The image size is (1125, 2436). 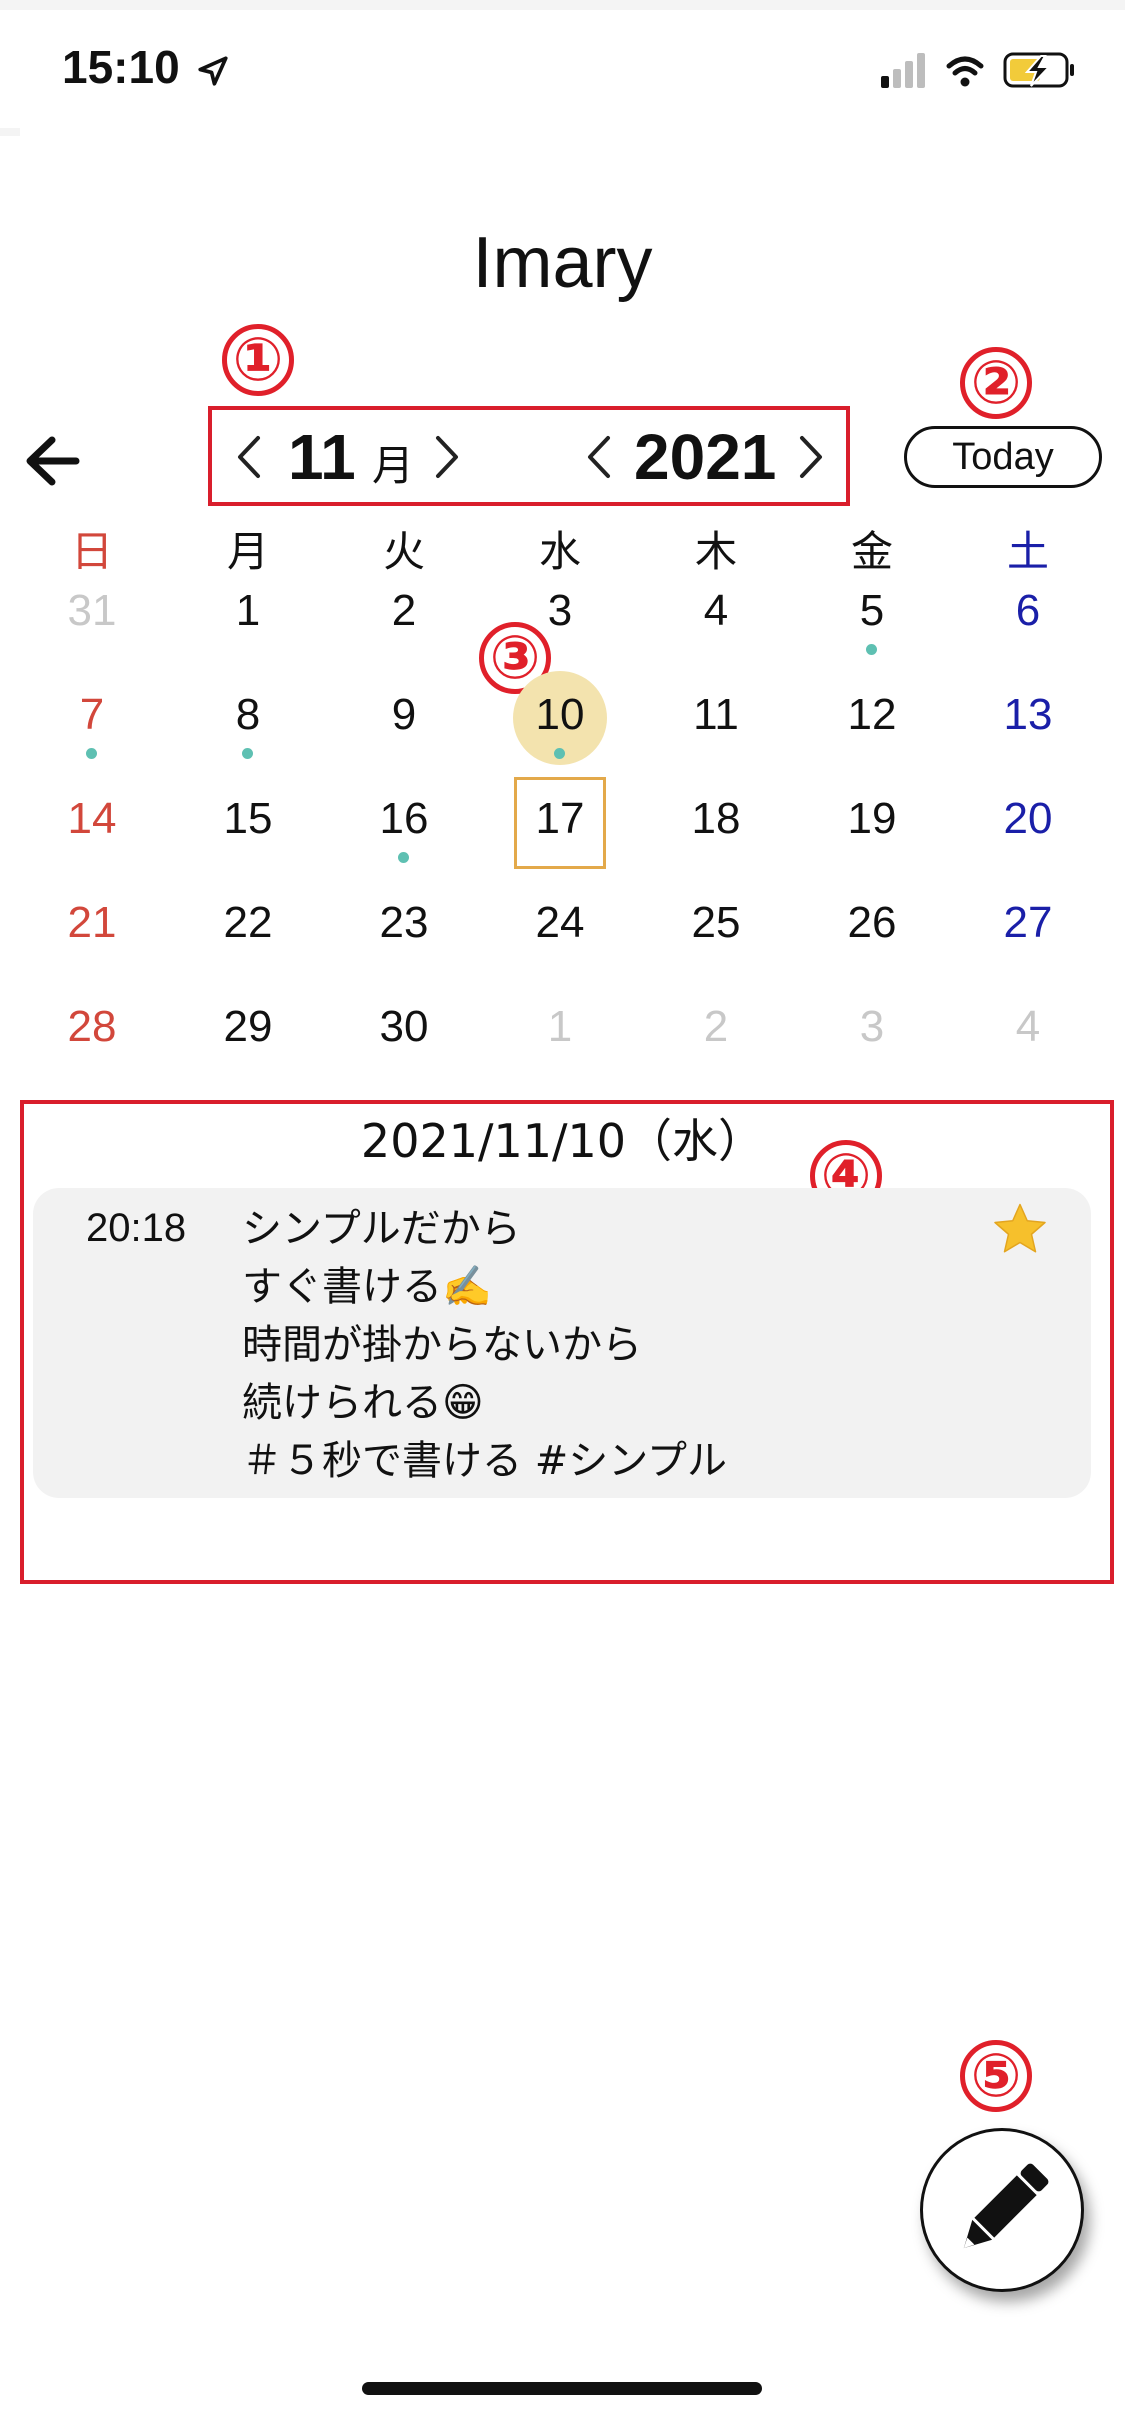 I want to click on entry-date: 2021/11/10（水）, so click(x=562, y=1141).